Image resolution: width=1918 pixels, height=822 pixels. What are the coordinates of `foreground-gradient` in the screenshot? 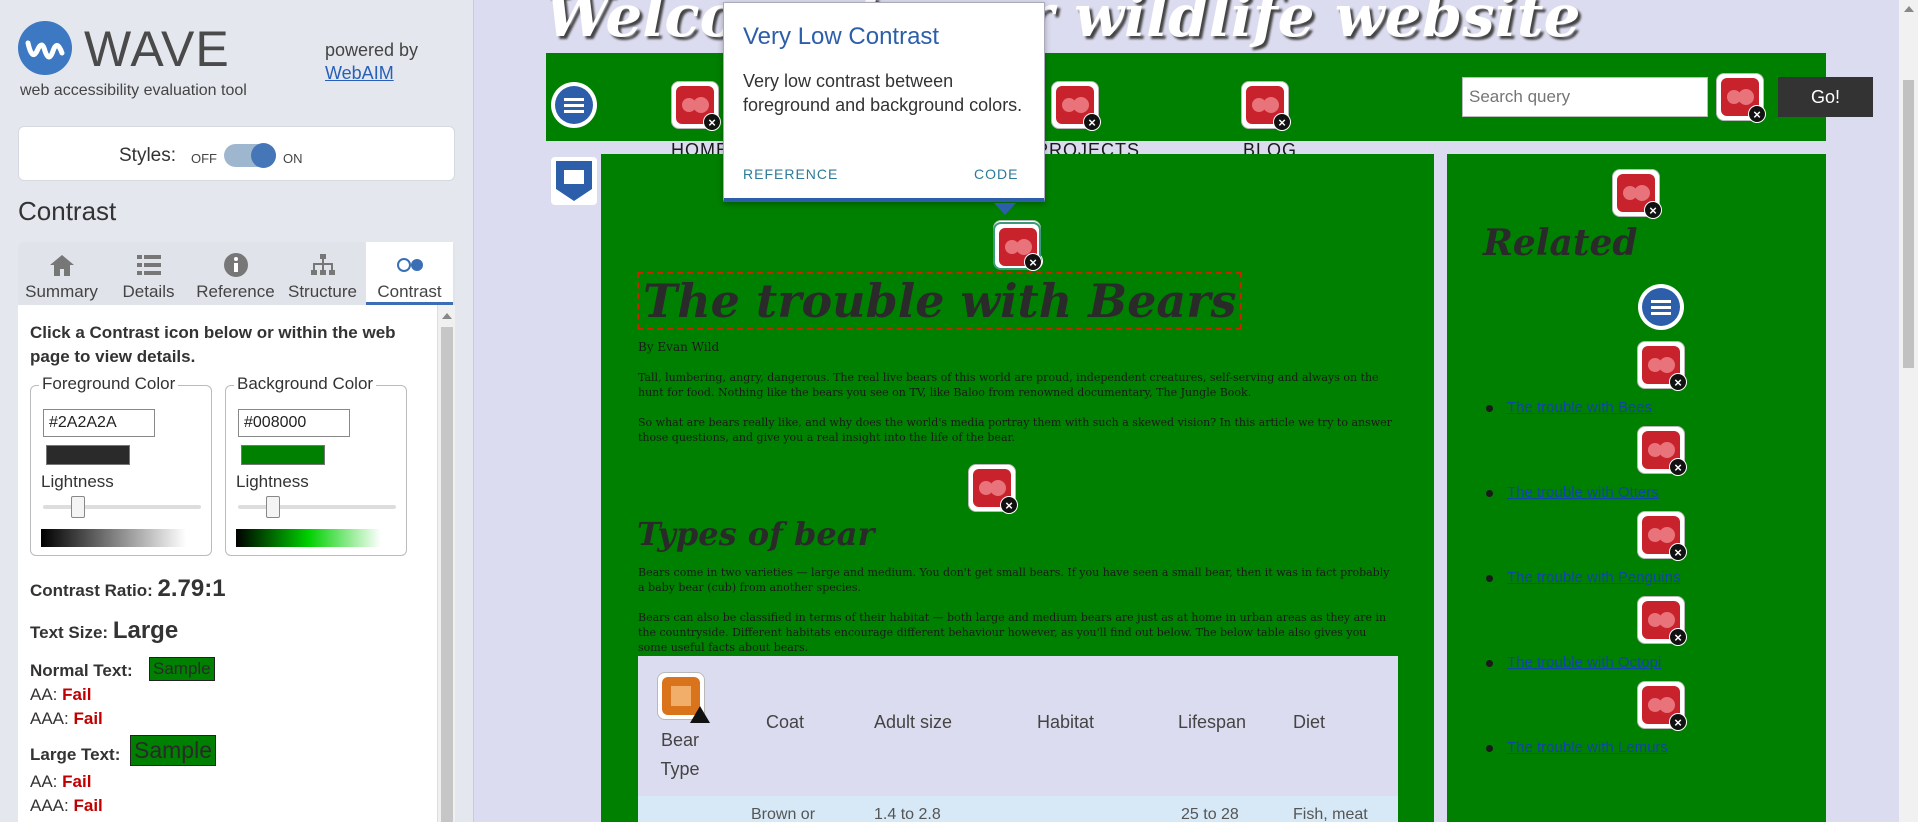 It's located at (113, 538).